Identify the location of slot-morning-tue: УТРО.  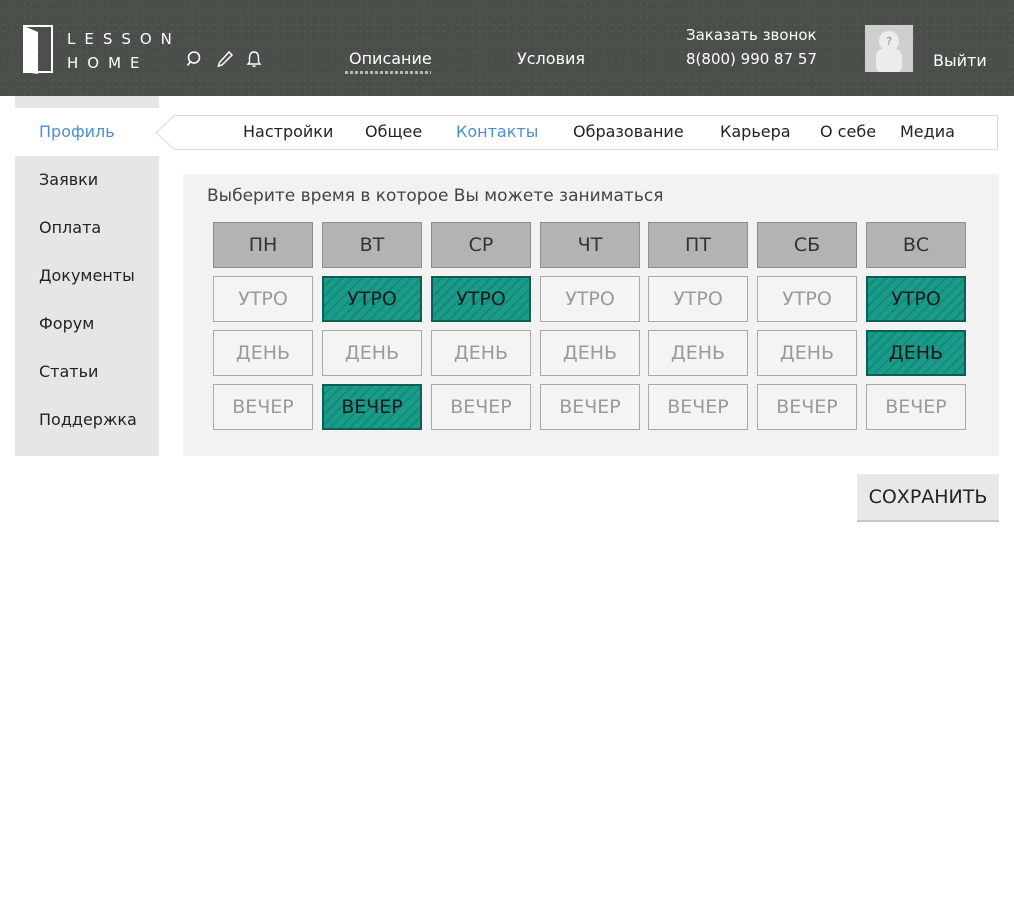
(372, 299).